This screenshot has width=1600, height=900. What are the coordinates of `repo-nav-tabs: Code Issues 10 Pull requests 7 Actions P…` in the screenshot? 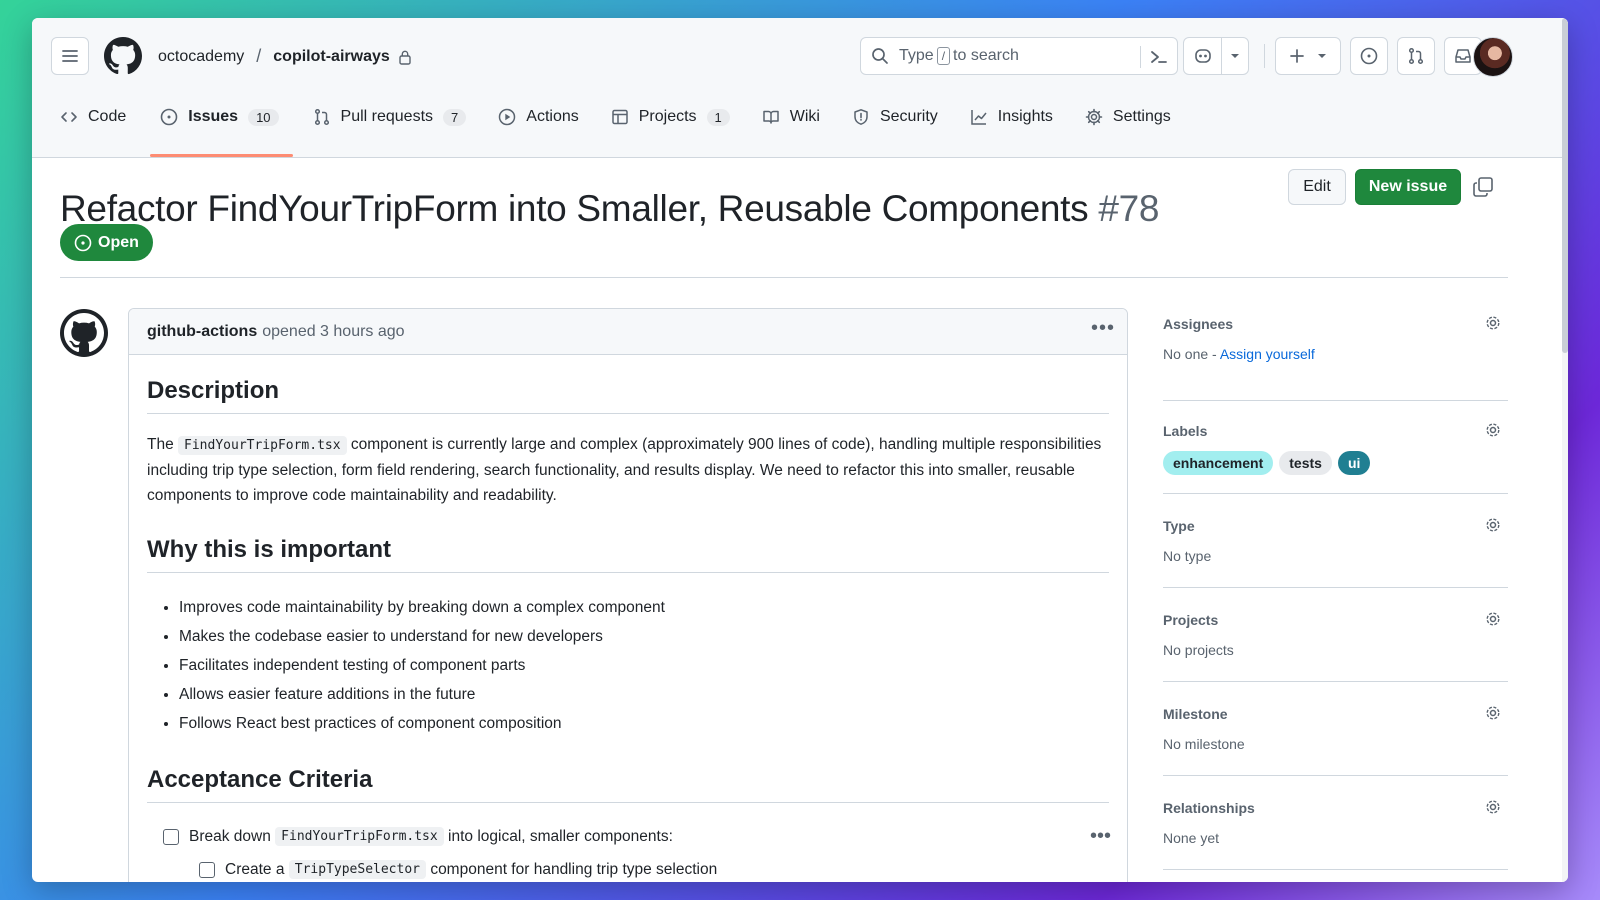 It's located at (625, 130).